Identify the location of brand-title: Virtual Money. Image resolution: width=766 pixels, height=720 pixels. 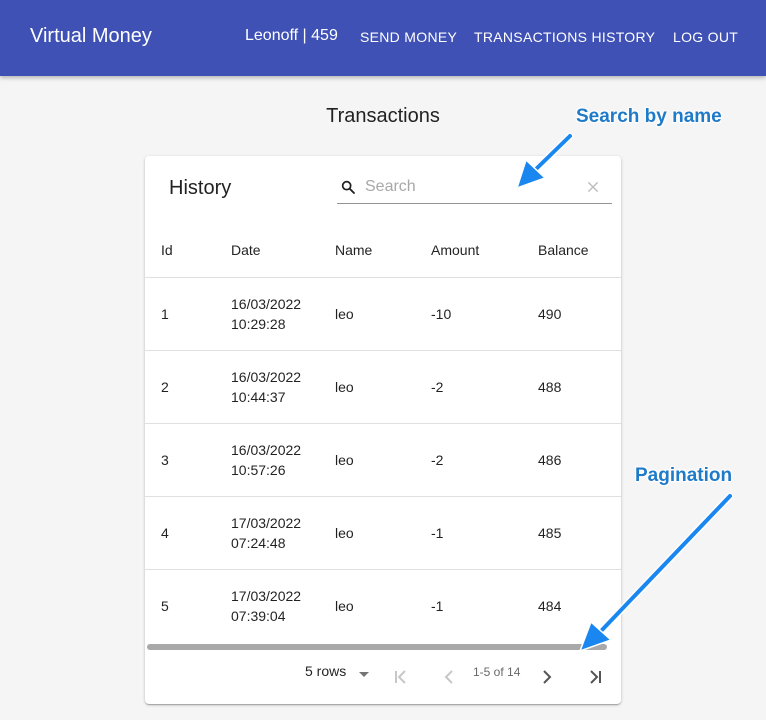
(91, 36).